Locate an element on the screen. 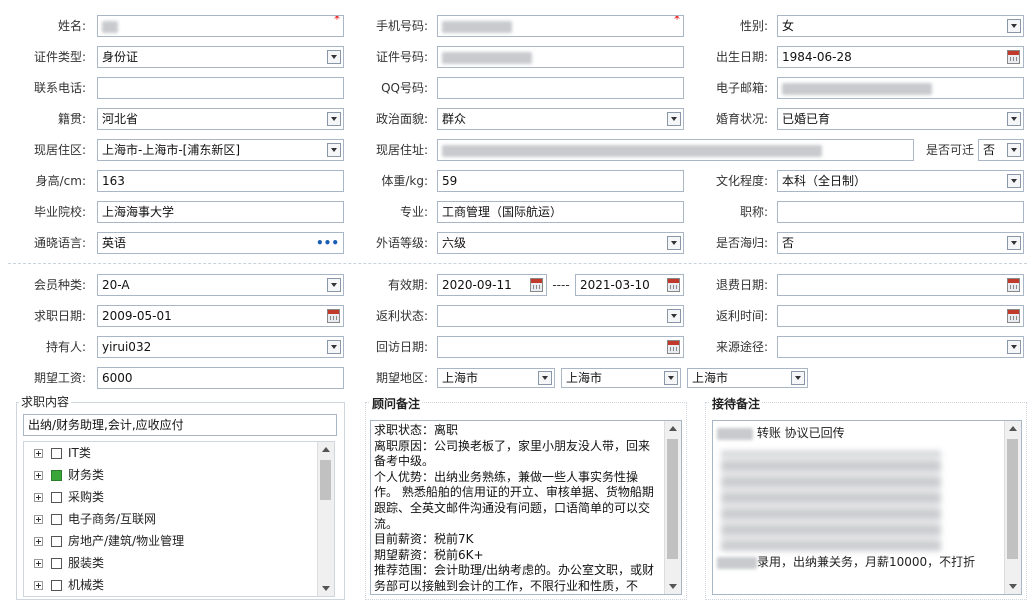 The width and height of the screenshot is (1035, 605). weight-field: 59 is located at coordinates (560, 181).